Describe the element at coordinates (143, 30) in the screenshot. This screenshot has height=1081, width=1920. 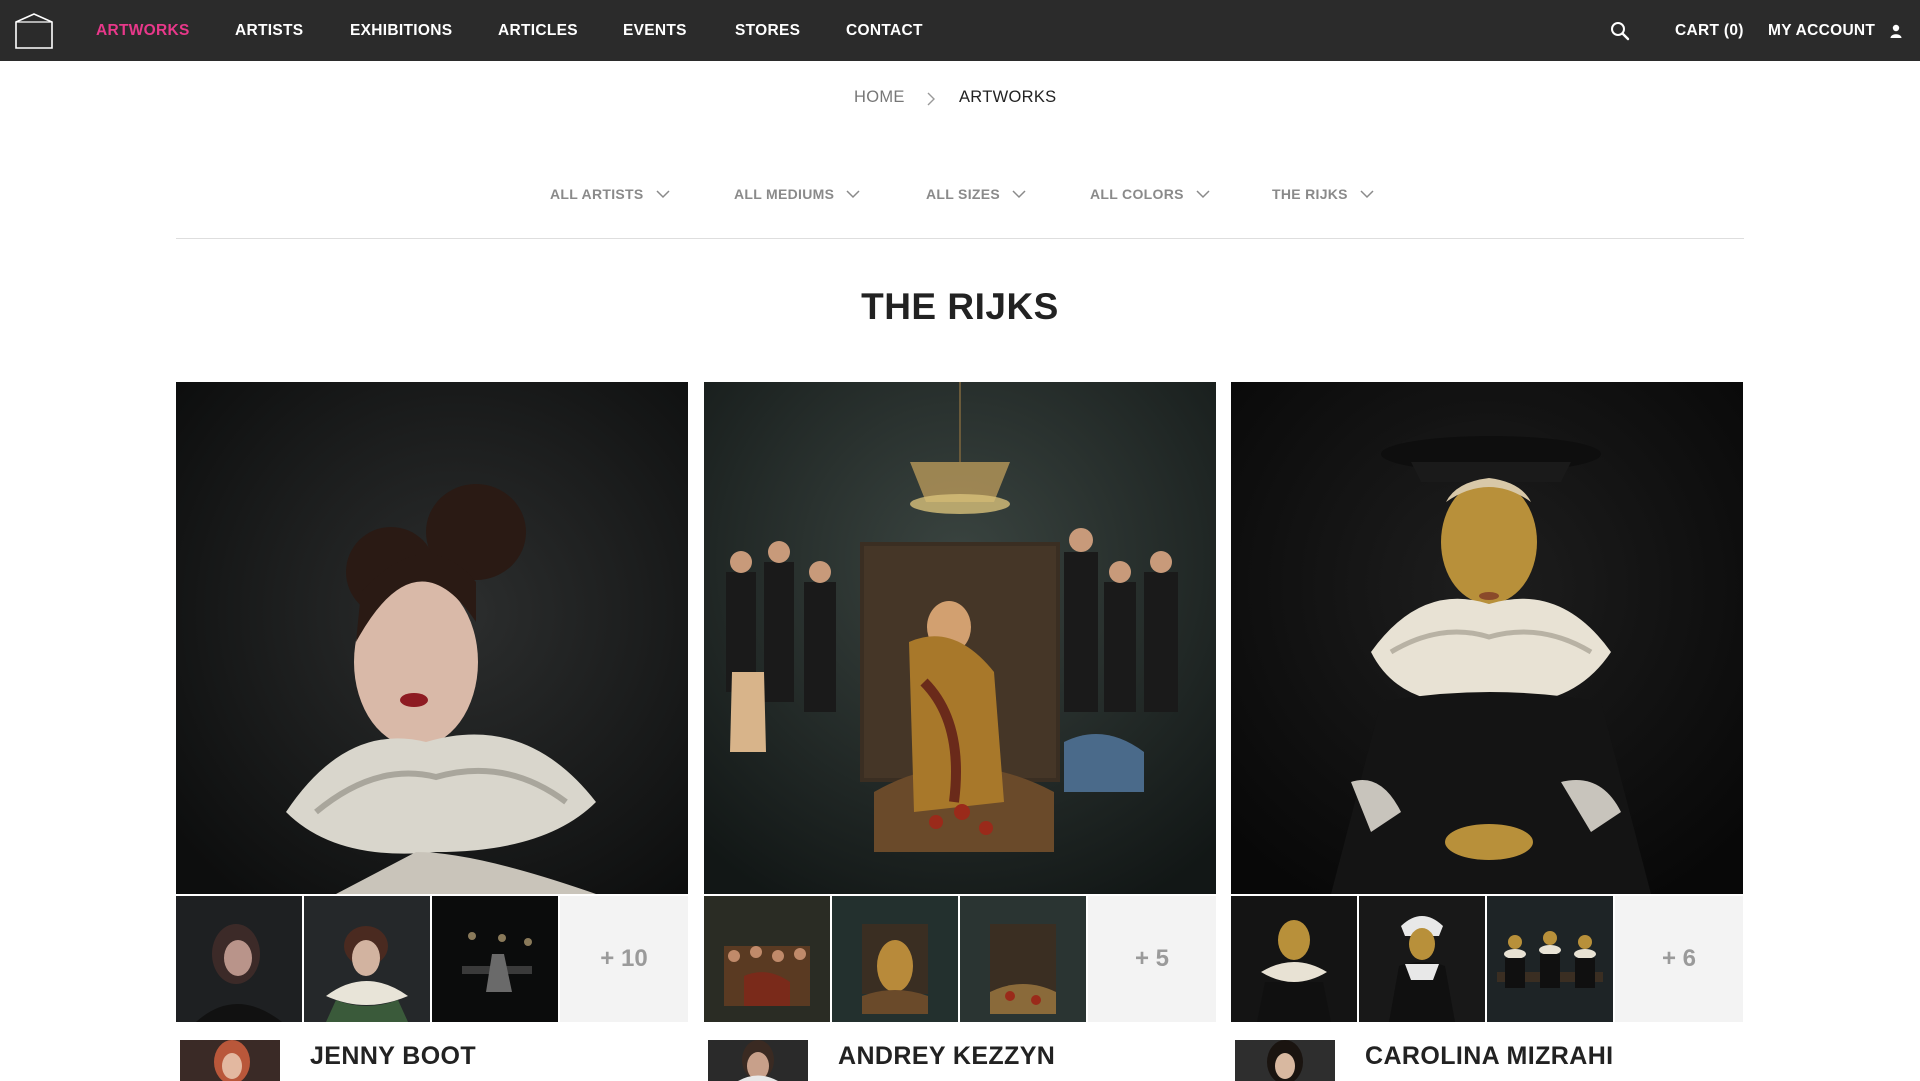
I see `nav-artworks: ARTWORKS` at that location.